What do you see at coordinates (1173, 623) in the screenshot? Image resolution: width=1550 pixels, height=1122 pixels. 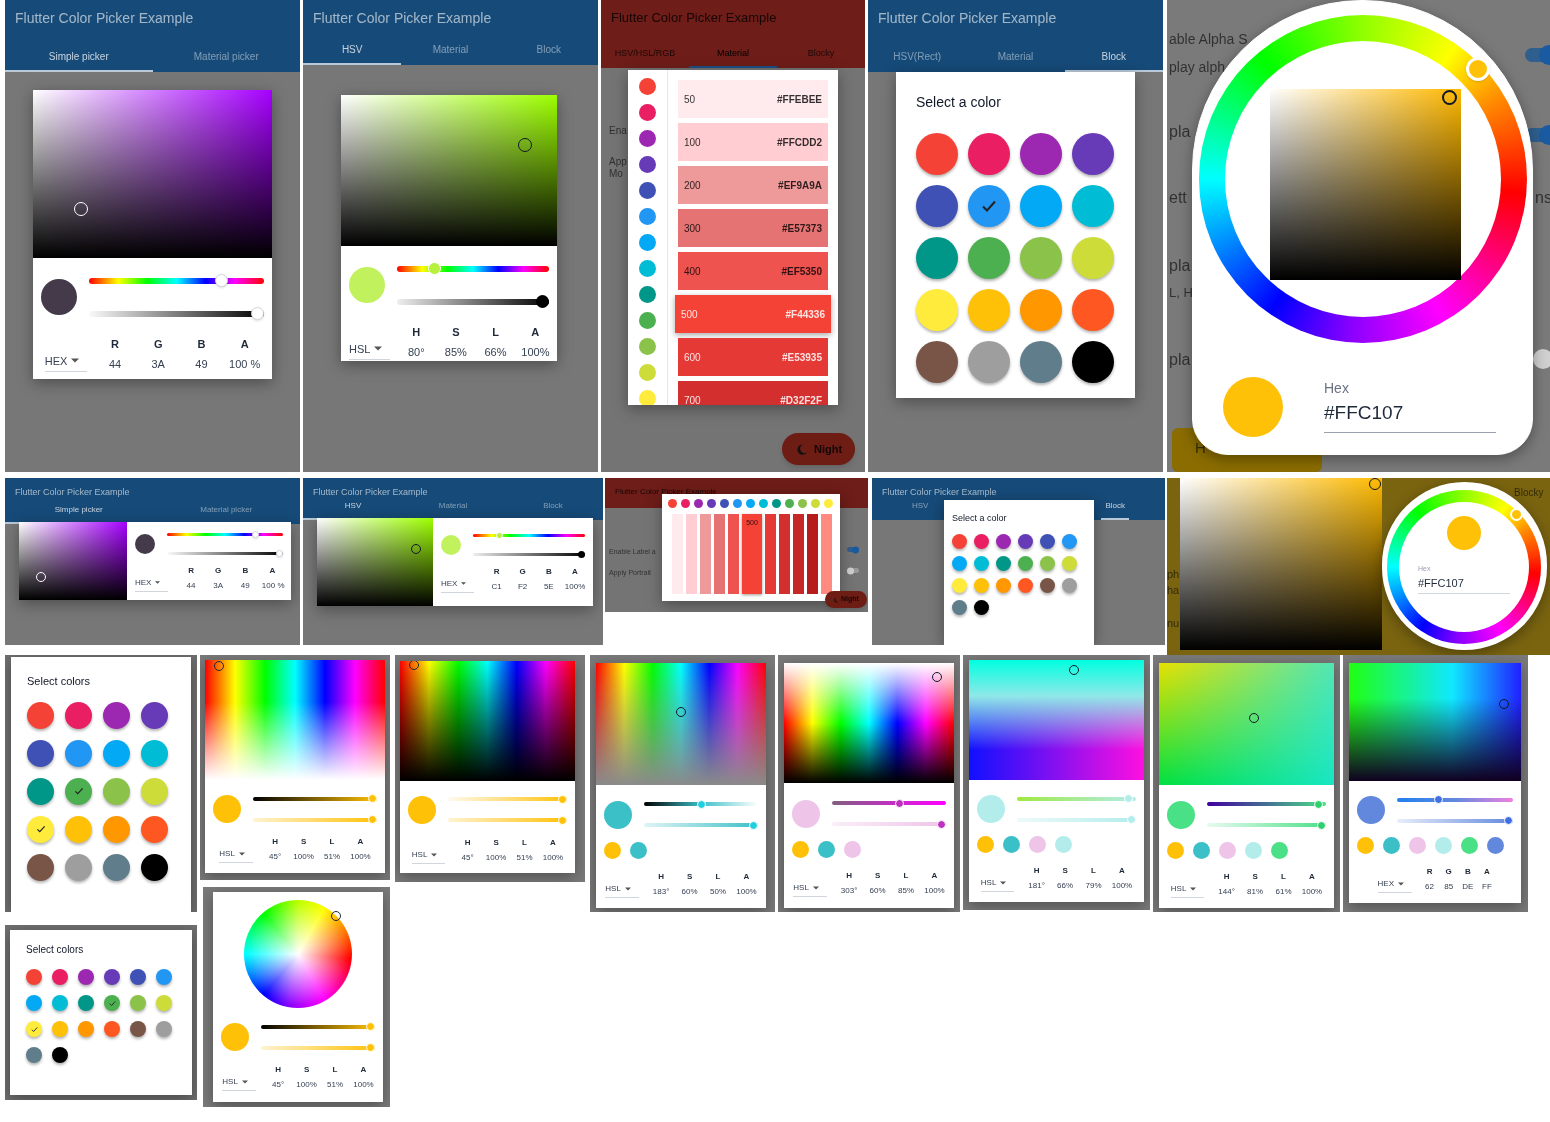 I see `setting-label: nu` at bounding box center [1173, 623].